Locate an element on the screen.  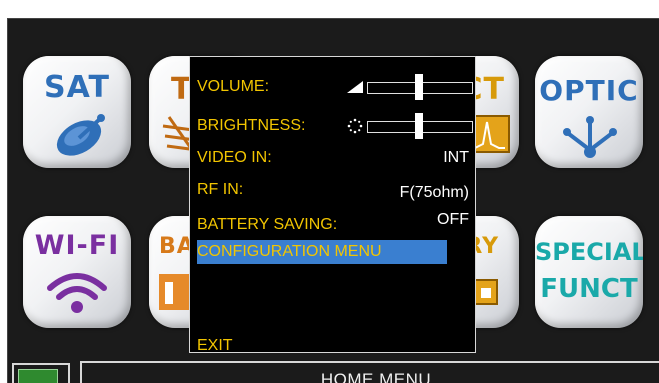
battery-indicator is located at coordinates (41, 373).